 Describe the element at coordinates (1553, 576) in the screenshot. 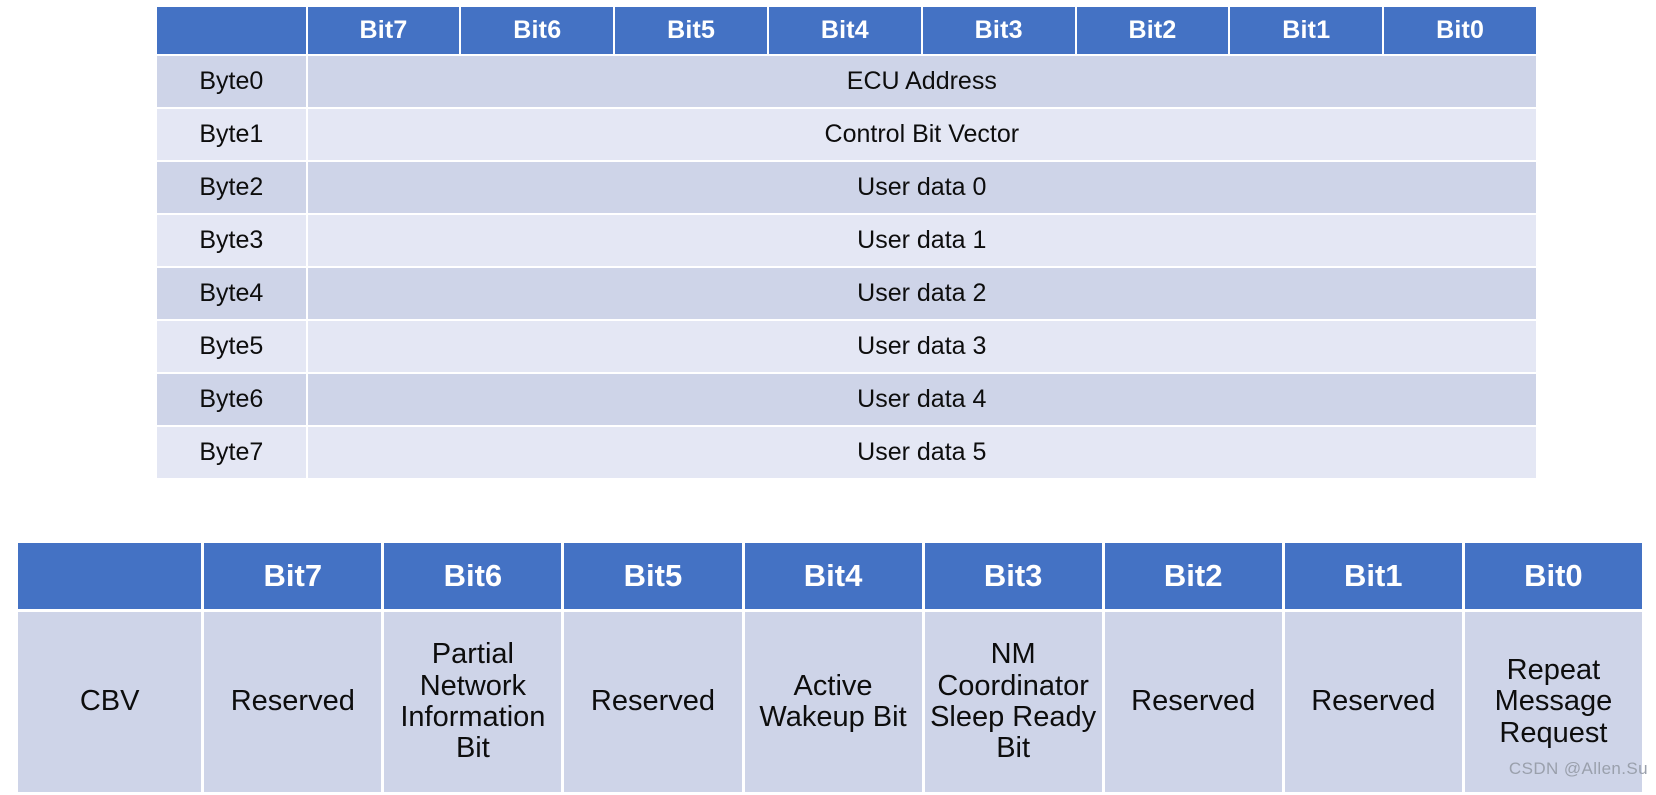

I see `cbv-header-bit0: Bit0` at that location.